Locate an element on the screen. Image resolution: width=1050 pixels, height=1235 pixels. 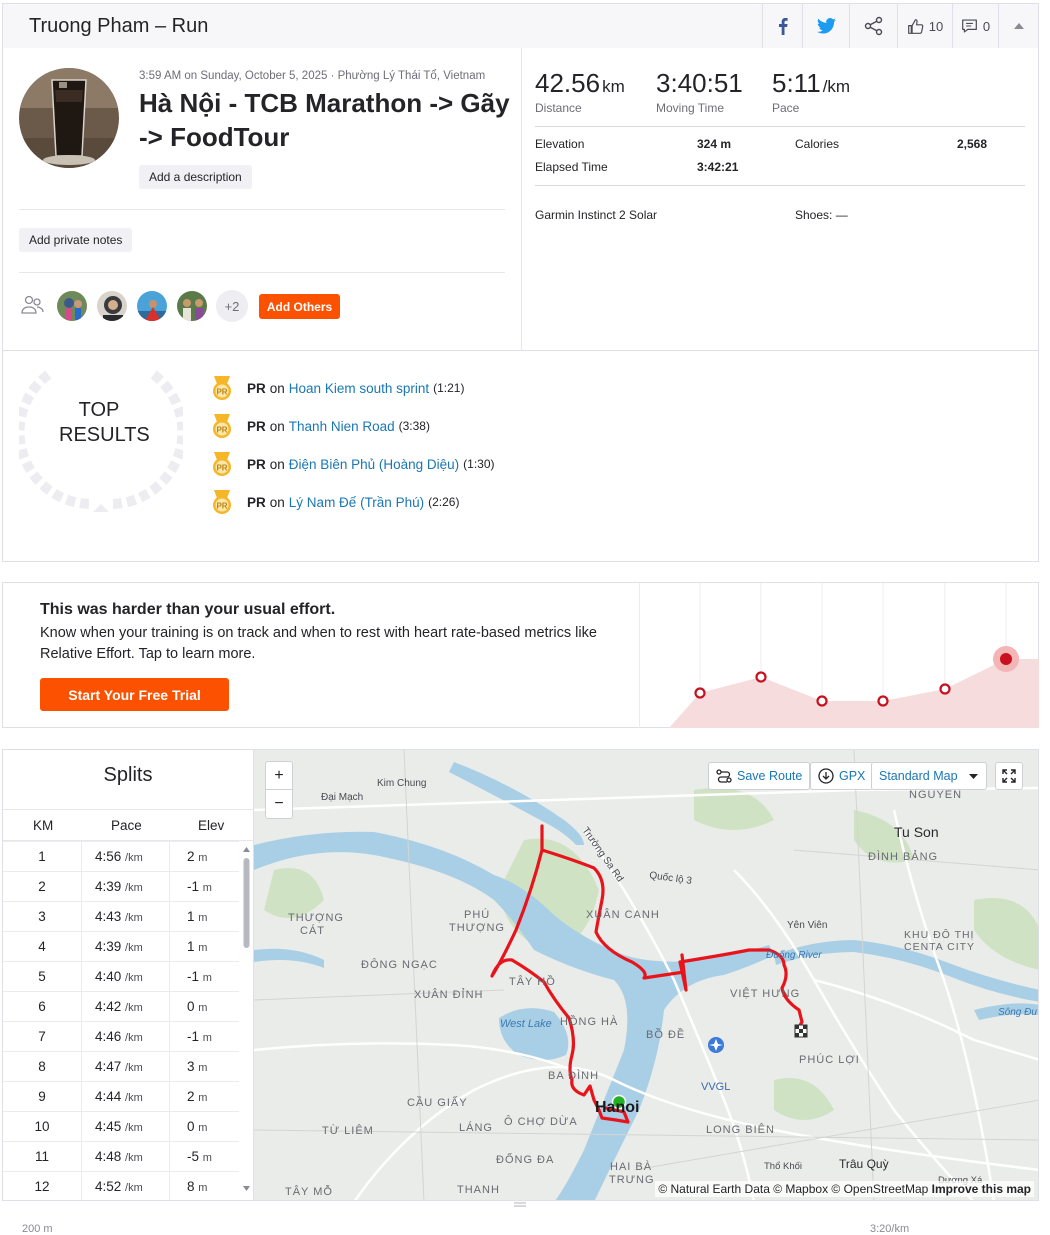
map-label: ĐÔNG NGẠC is located at coordinates (399, 964).